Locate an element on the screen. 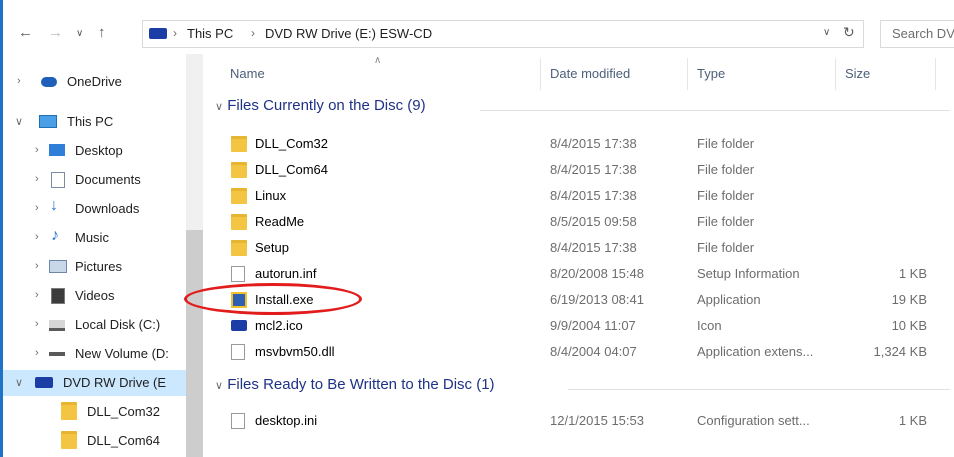  pictures-icon is located at coordinates (58, 266).